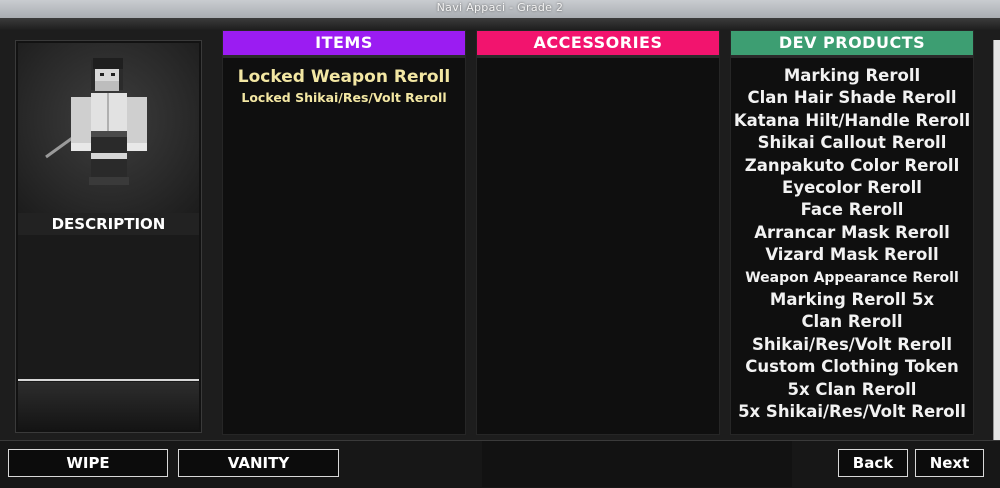  Describe the element at coordinates (852, 76) in the screenshot. I see `dev-product-item: Marking Reroll` at that location.